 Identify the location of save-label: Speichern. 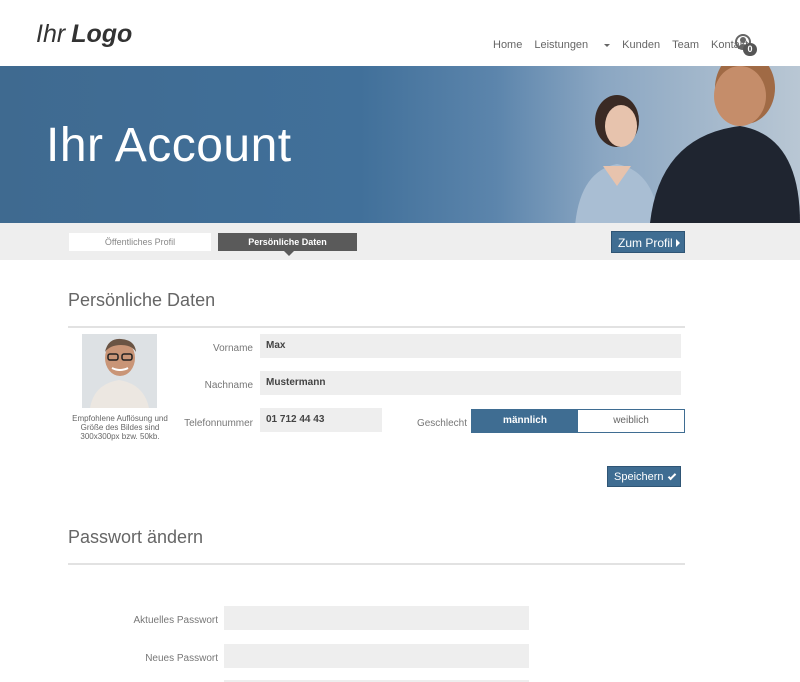
(639, 477).